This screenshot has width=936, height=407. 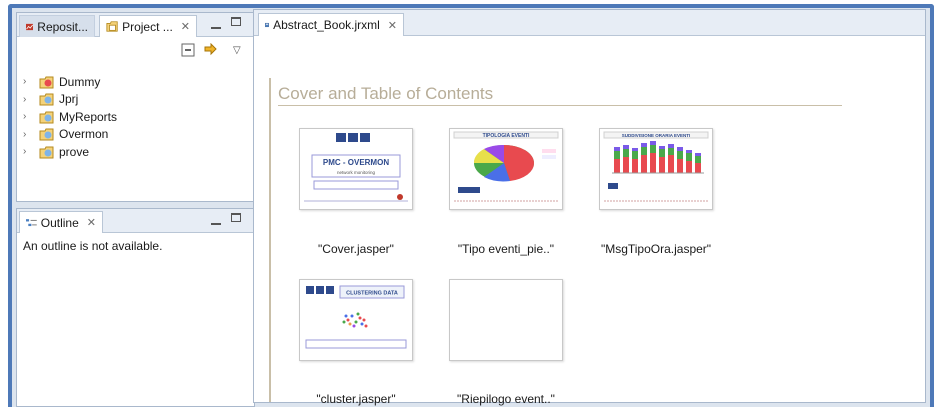 What do you see at coordinates (188, 50) in the screenshot?
I see `collapse-all-icon` at bounding box center [188, 50].